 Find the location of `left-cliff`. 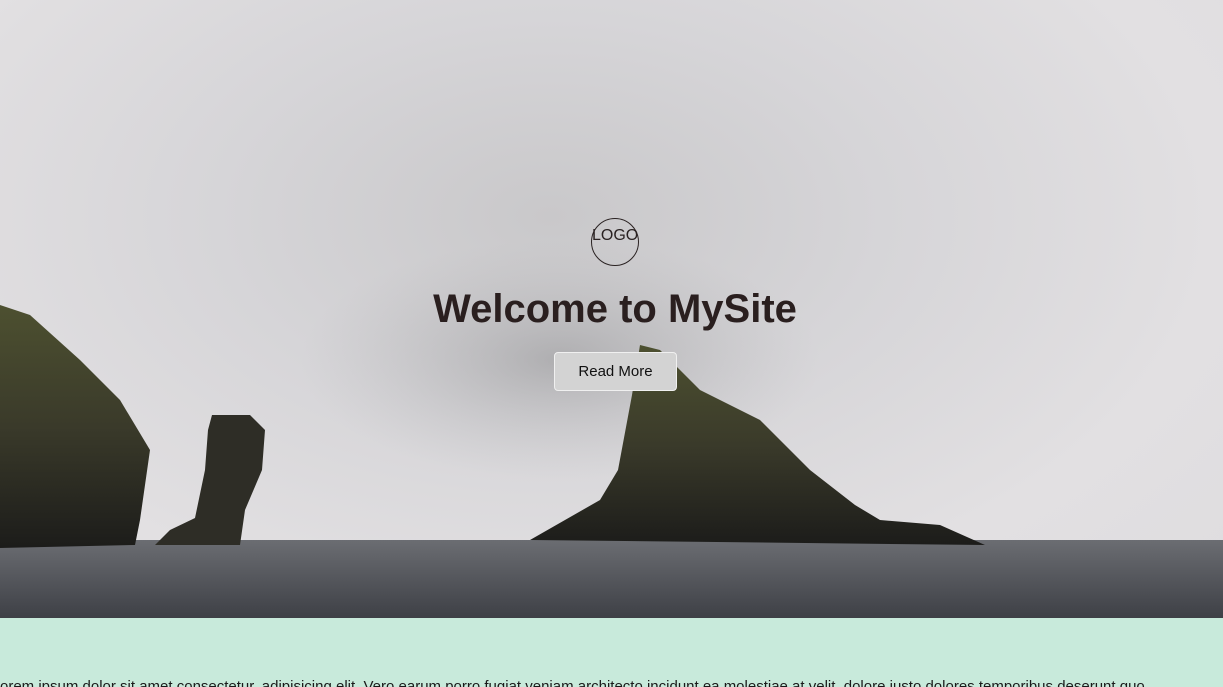

left-cliff is located at coordinates (75, 426).